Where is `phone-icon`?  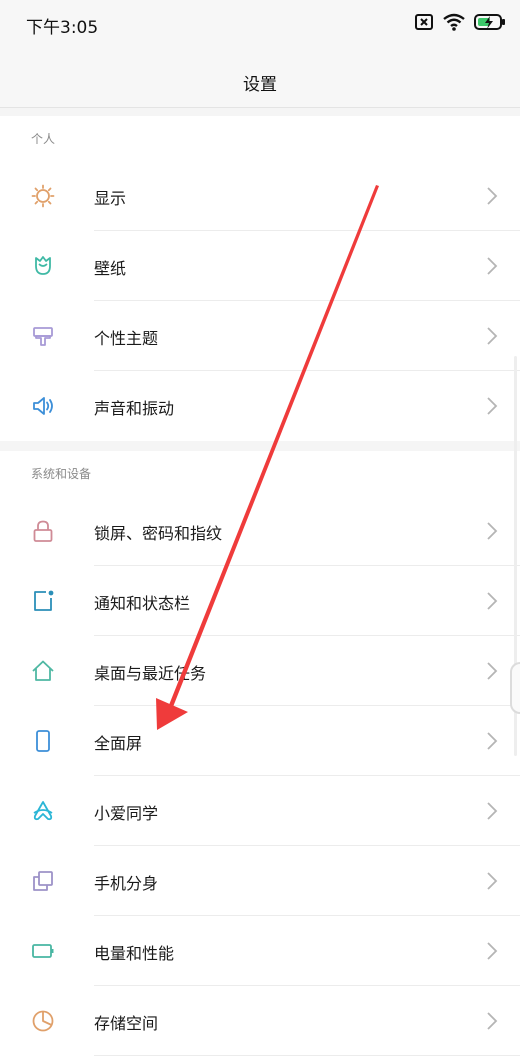
phone-icon is located at coordinates (43, 741).